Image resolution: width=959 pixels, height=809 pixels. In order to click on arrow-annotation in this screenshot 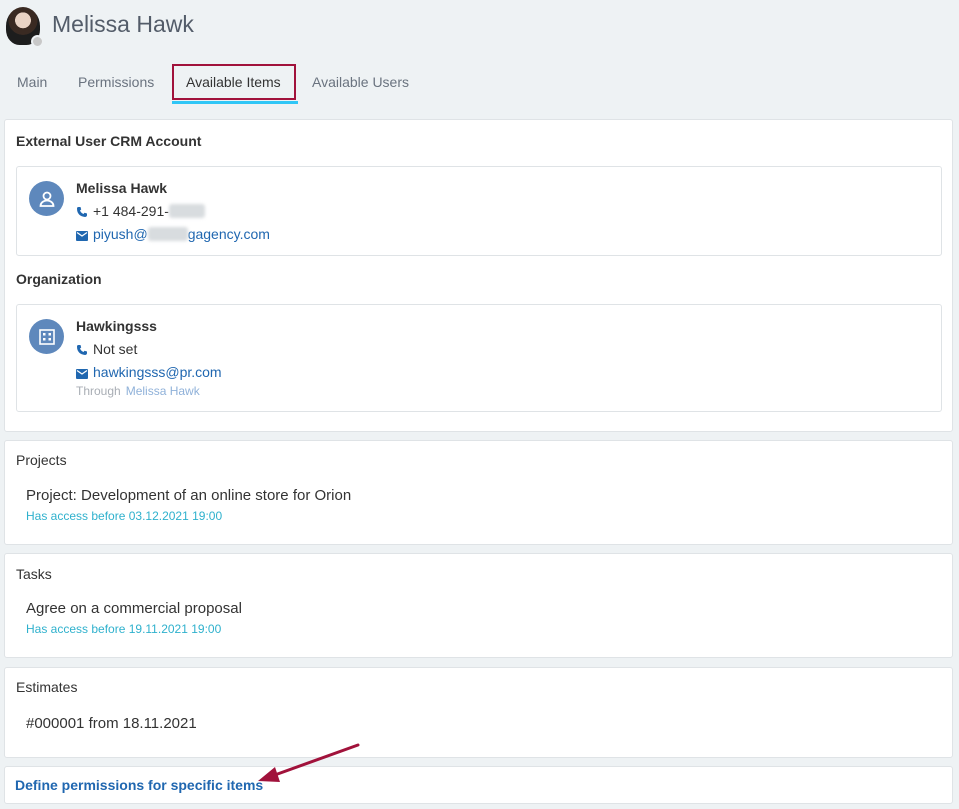, I will do `click(309, 762)`.